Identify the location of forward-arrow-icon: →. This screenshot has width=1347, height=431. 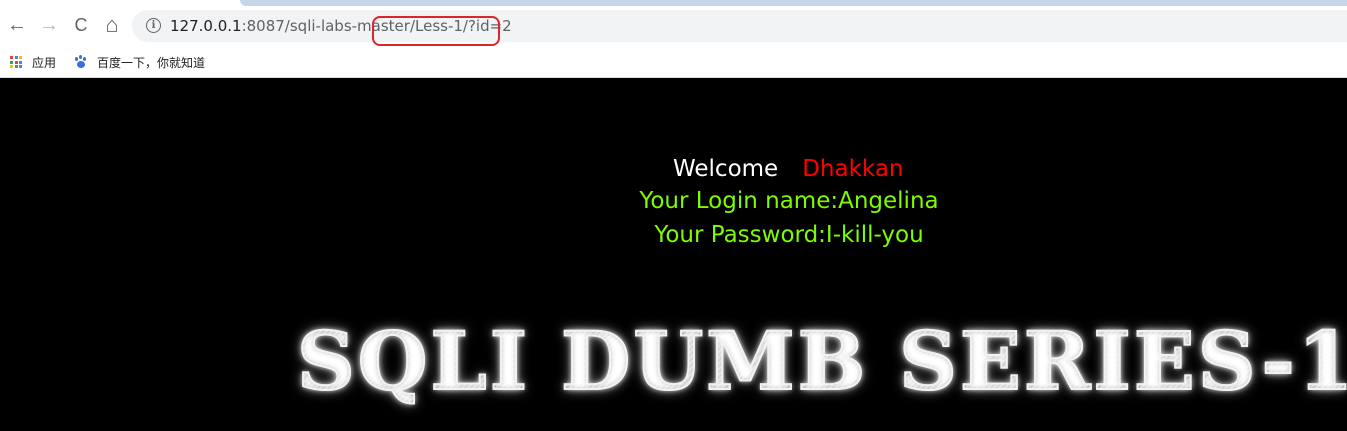
(49, 25).